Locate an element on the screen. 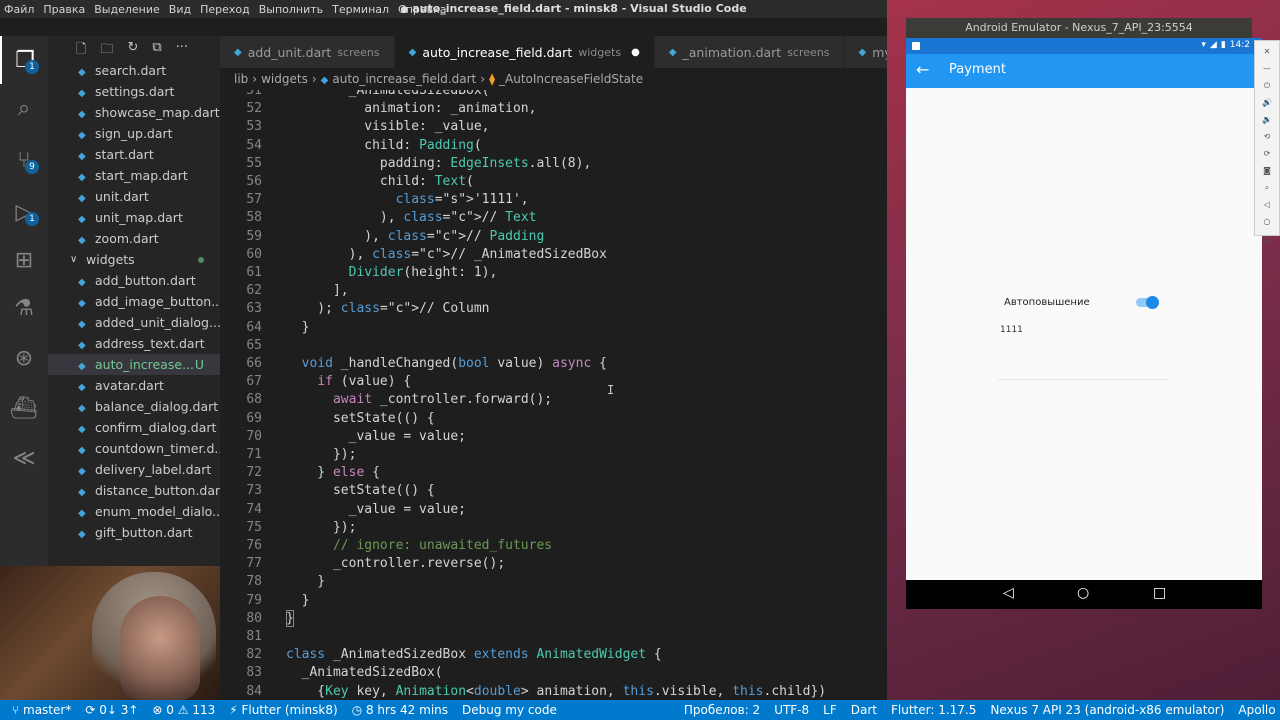 The width and height of the screenshot is (1280, 720). problems-indicator: ⊗ 0 ⚠ 113 is located at coordinates (183, 710).